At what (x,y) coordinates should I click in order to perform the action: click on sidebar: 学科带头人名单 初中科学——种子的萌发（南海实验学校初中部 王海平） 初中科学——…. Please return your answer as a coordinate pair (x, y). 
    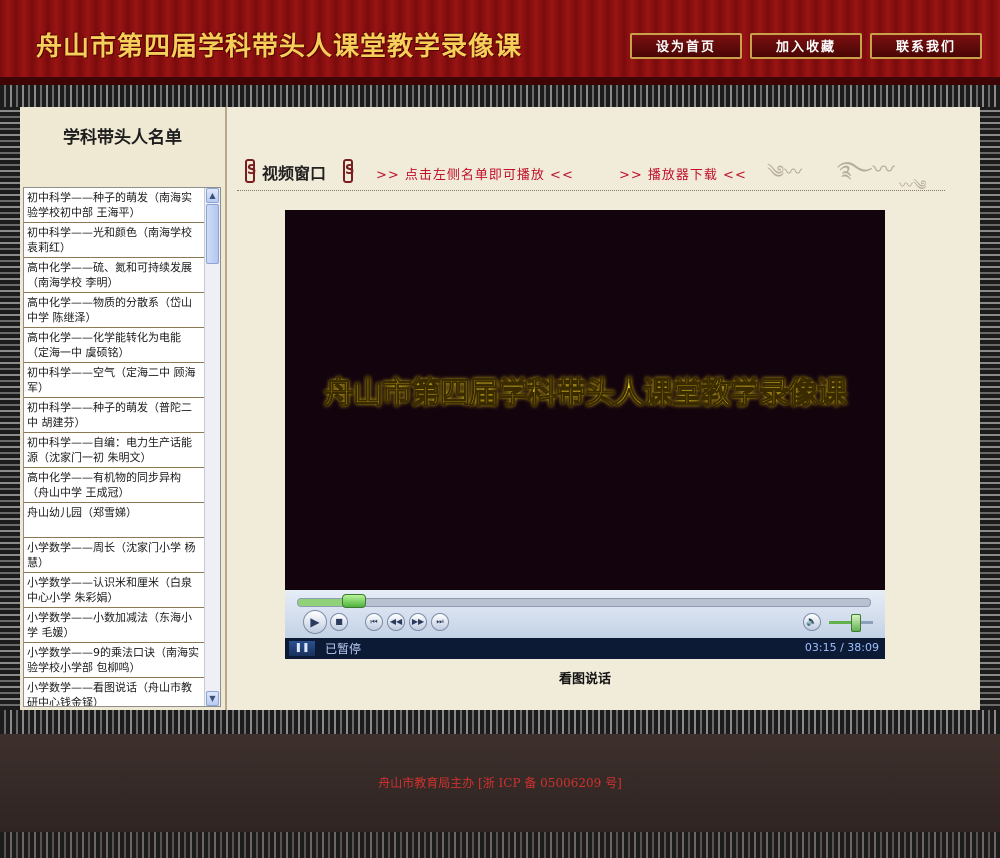
    Looking at the image, I should click on (123, 408).